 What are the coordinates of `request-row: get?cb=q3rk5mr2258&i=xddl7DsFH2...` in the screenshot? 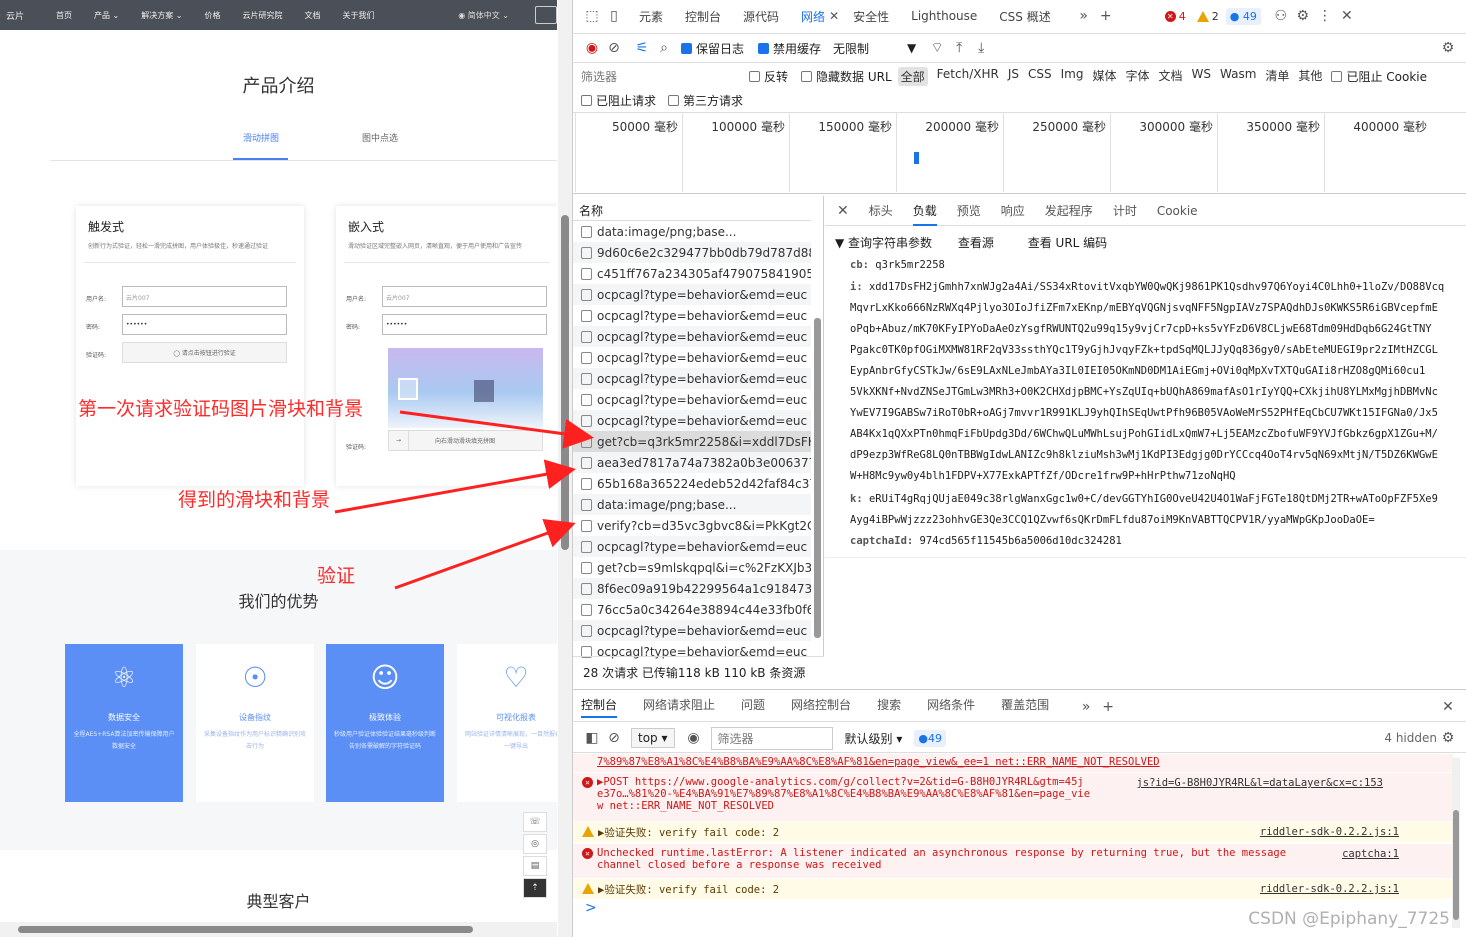 It's located at (692, 441).